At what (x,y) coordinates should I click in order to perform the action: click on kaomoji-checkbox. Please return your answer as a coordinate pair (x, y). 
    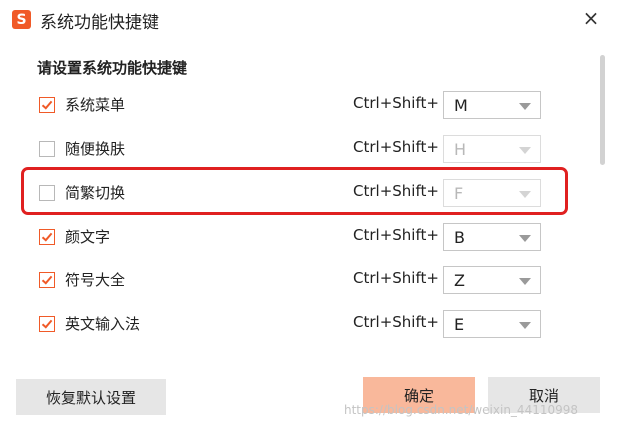
    Looking at the image, I should click on (47, 237).